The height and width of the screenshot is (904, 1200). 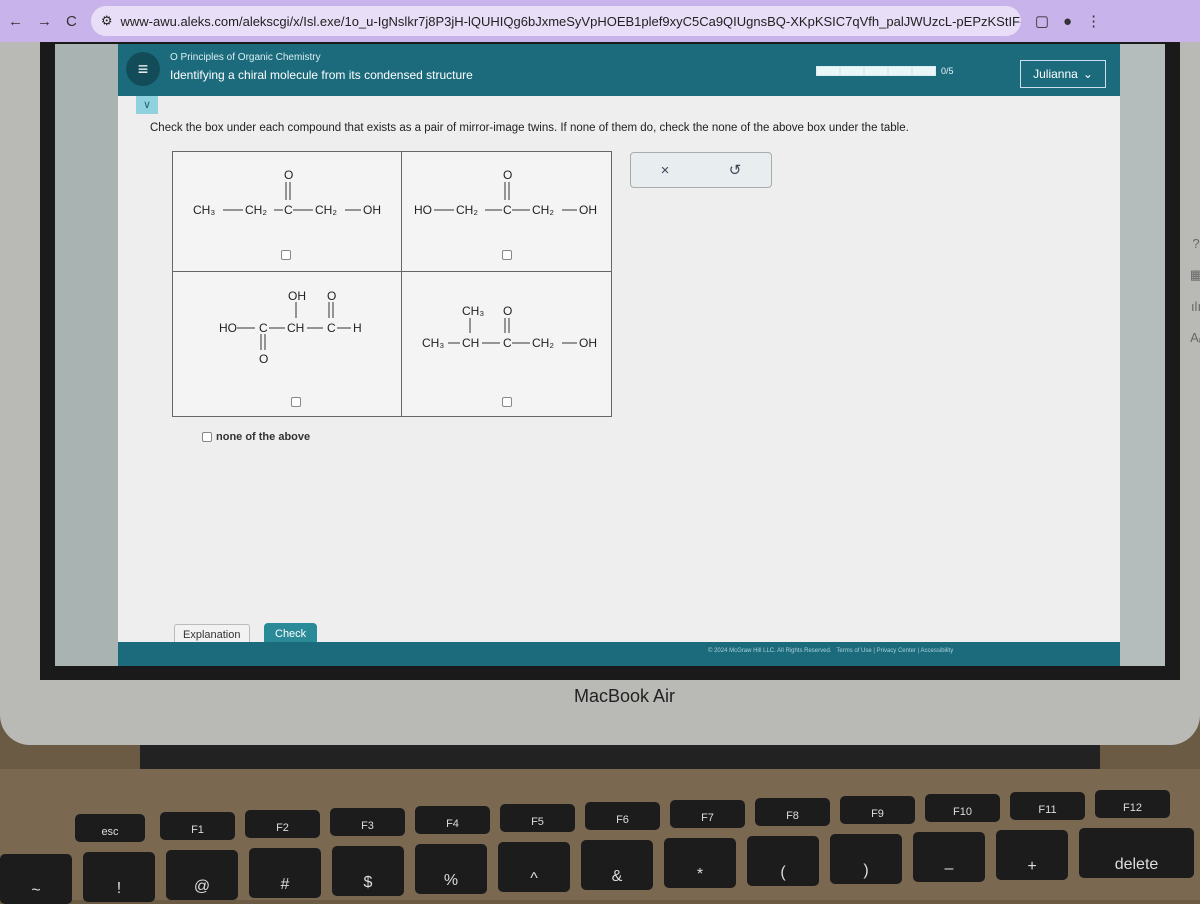 I want to click on compound-4-checkbox, so click(x=507, y=402).